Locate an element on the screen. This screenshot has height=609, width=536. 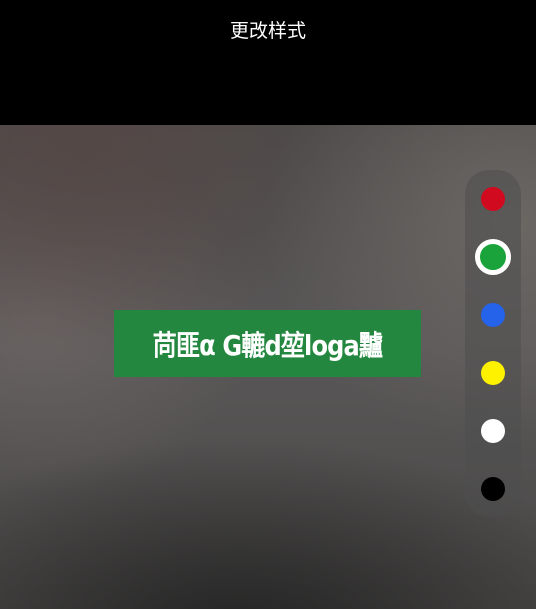
sticker-text: 苘匪α G轆d堃loga黸 is located at coordinates (267, 345).